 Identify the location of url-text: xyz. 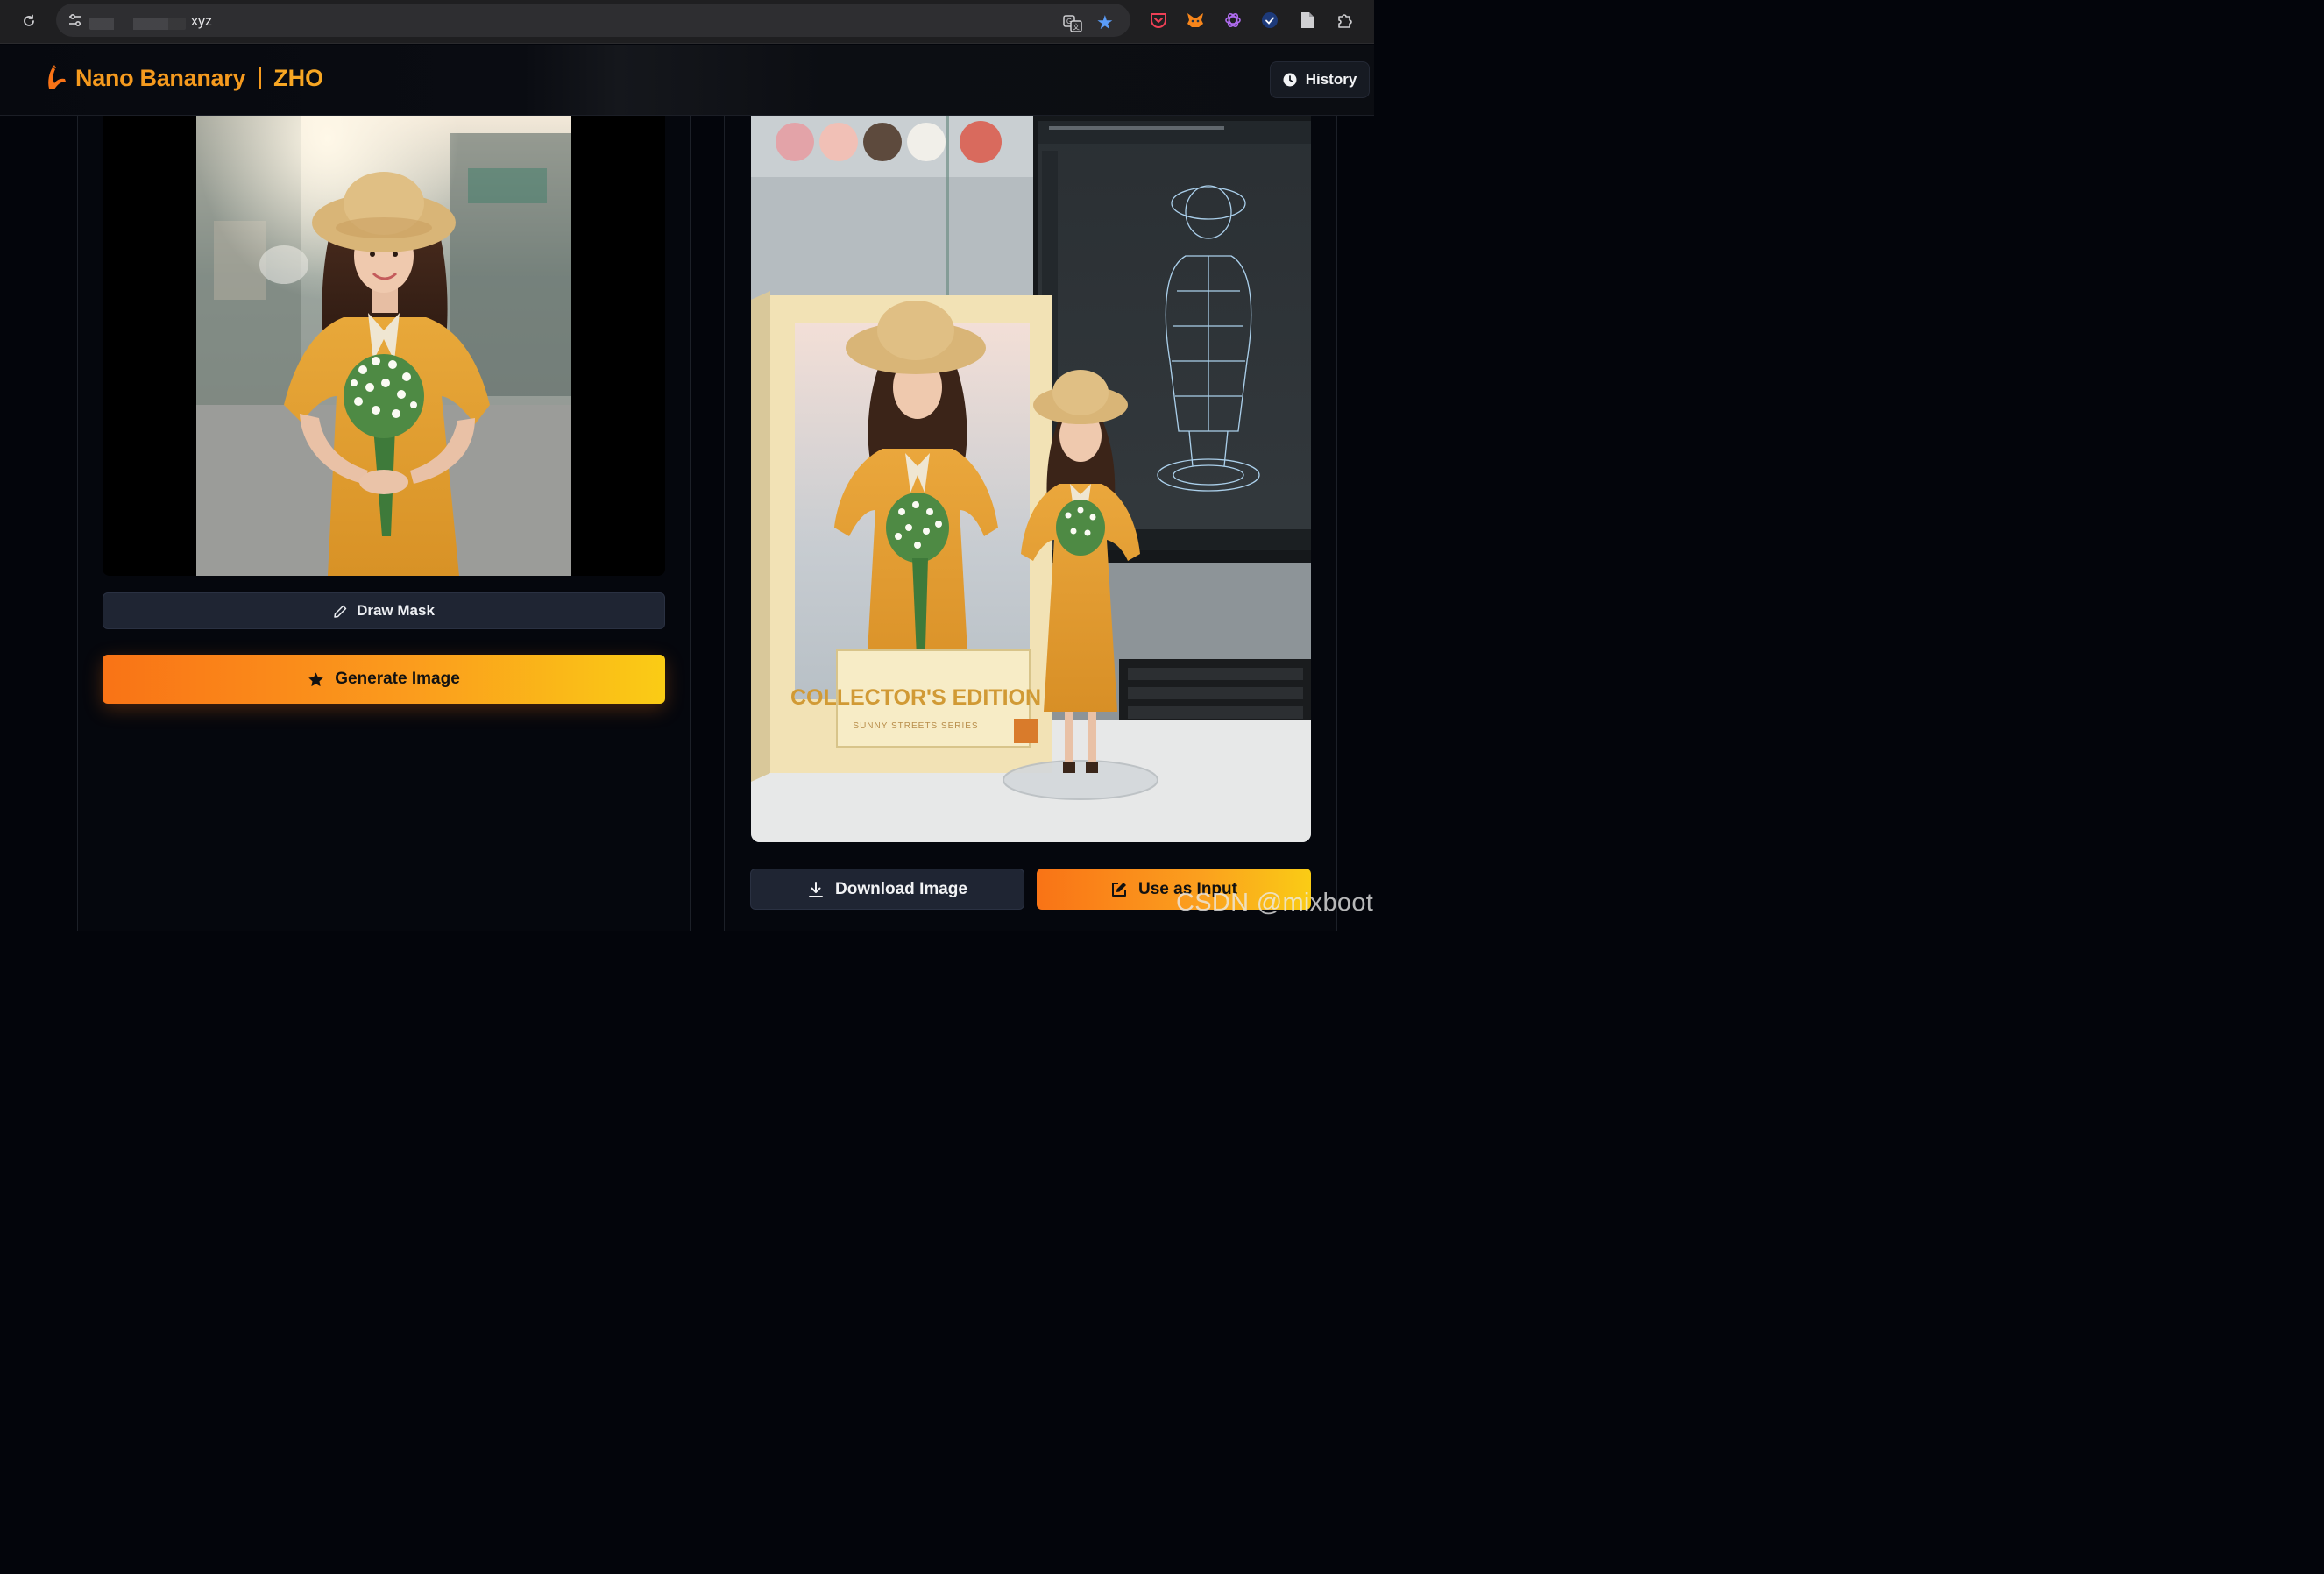
(201, 21).